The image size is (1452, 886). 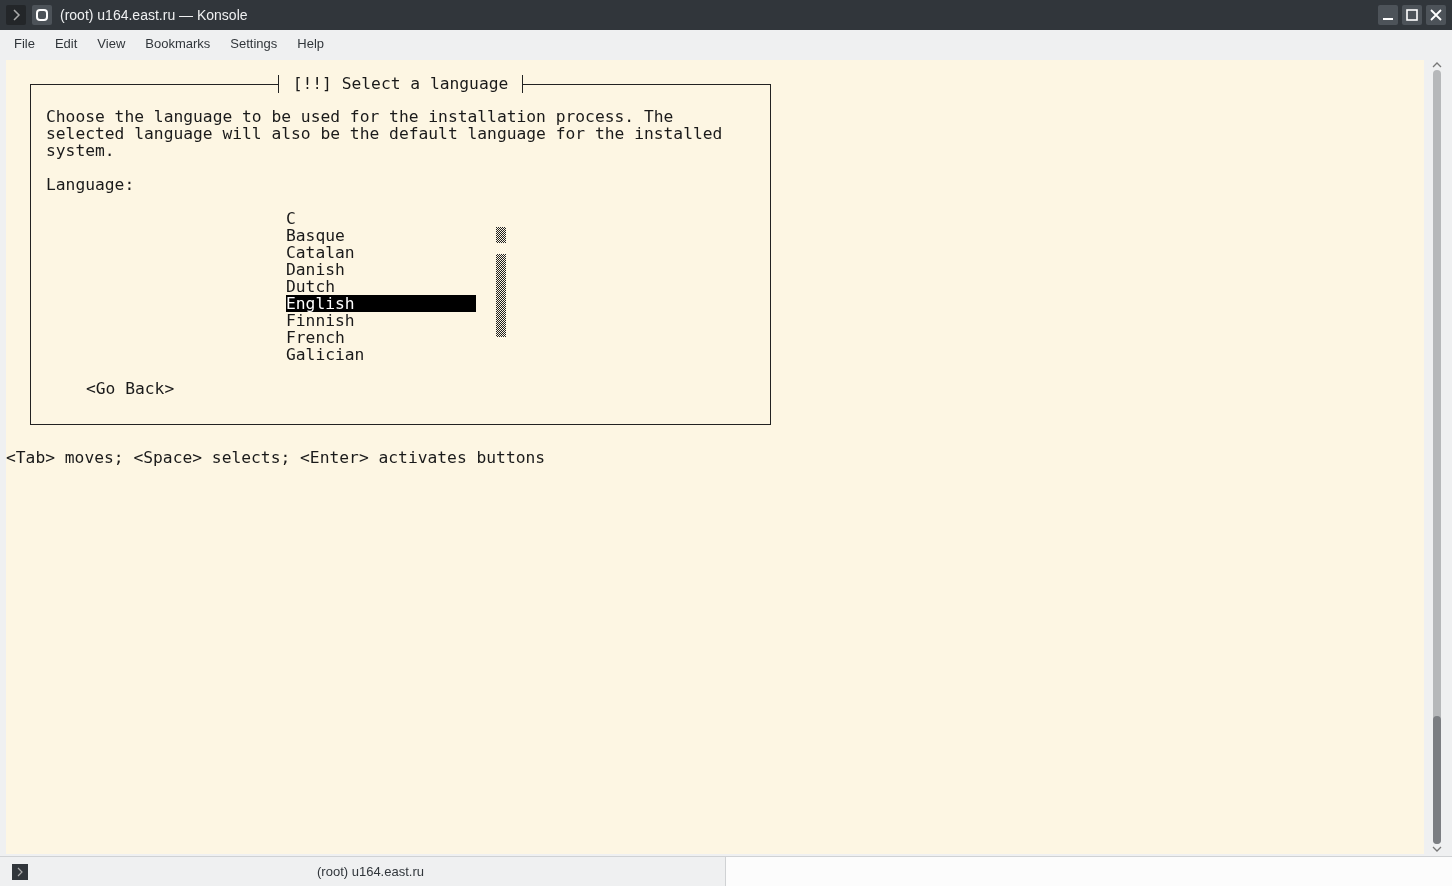 What do you see at coordinates (276, 457) in the screenshot?
I see `hint-text: <Tab> moves; <Space> selects; <Enter> activates buttons` at bounding box center [276, 457].